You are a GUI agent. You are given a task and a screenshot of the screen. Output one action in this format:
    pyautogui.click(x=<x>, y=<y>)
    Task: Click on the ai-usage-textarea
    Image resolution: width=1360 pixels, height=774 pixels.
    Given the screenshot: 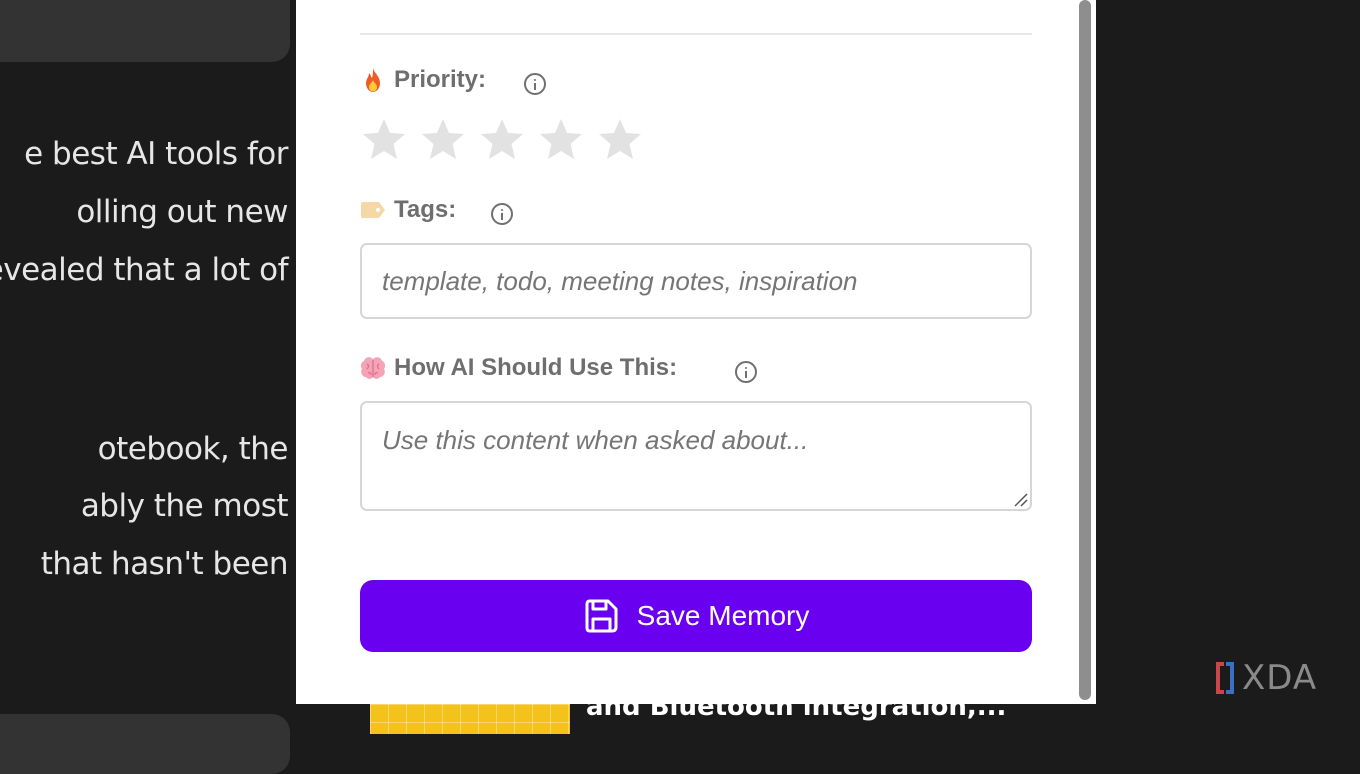 What is the action you would take?
    pyautogui.click(x=696, y=456)
    